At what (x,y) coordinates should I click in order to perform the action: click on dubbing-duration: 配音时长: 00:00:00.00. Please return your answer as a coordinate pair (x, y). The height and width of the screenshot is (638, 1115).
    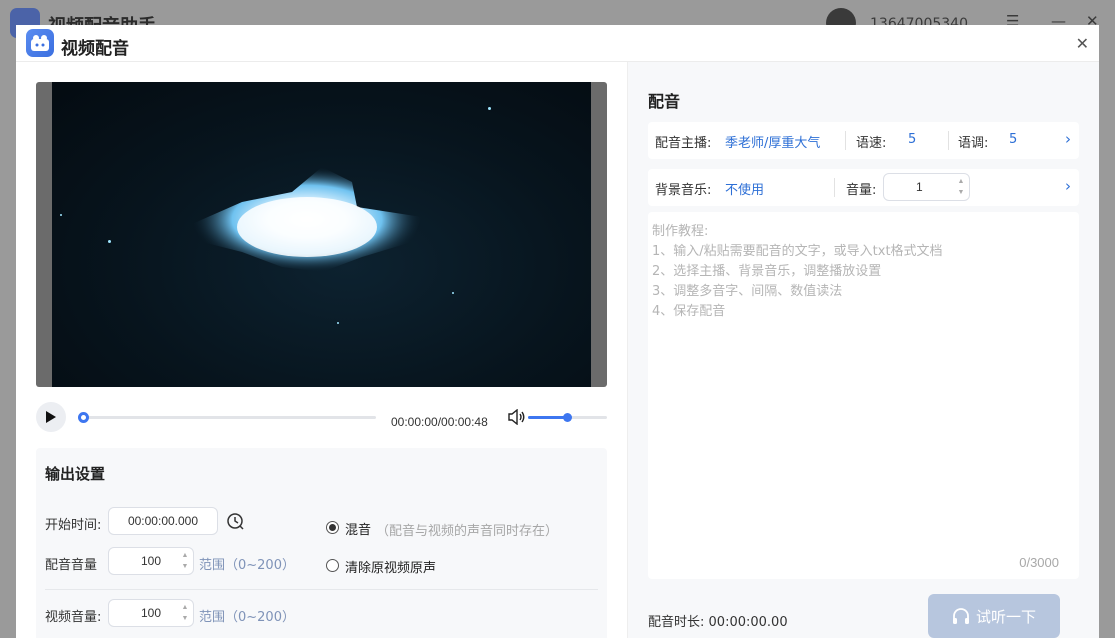
    Looking at the image, I should click on (718, 620).